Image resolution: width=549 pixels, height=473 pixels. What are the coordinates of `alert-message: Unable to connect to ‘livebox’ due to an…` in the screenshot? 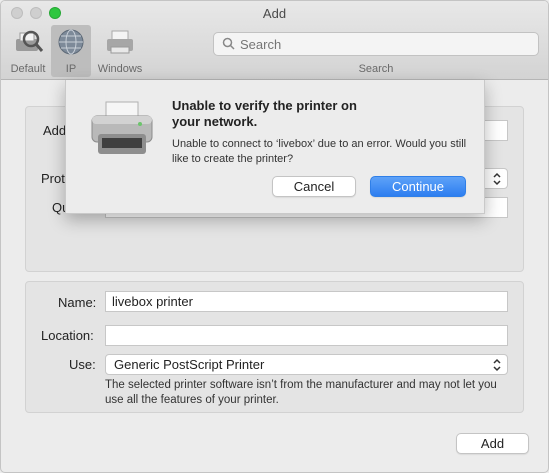 It's located at (319, 151).